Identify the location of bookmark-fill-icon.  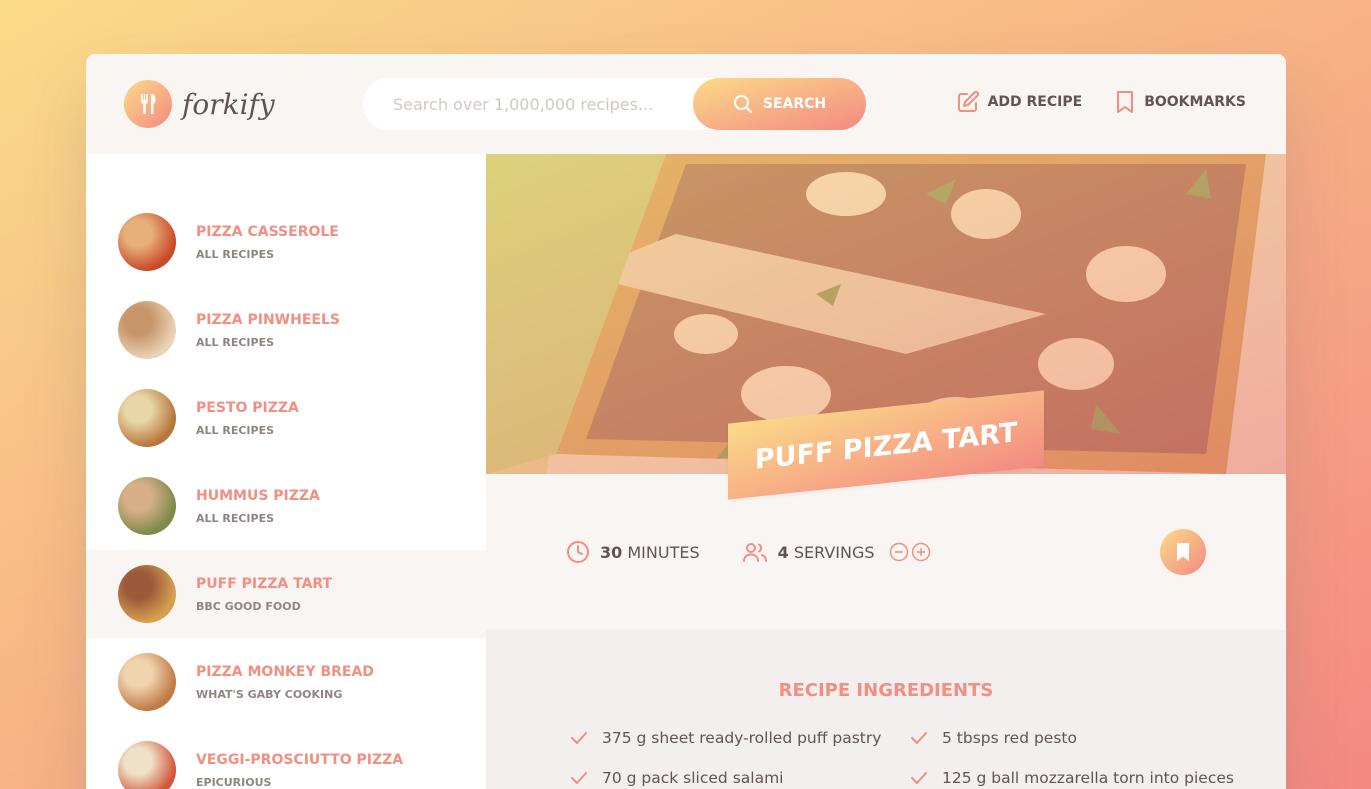
(1183, 552).